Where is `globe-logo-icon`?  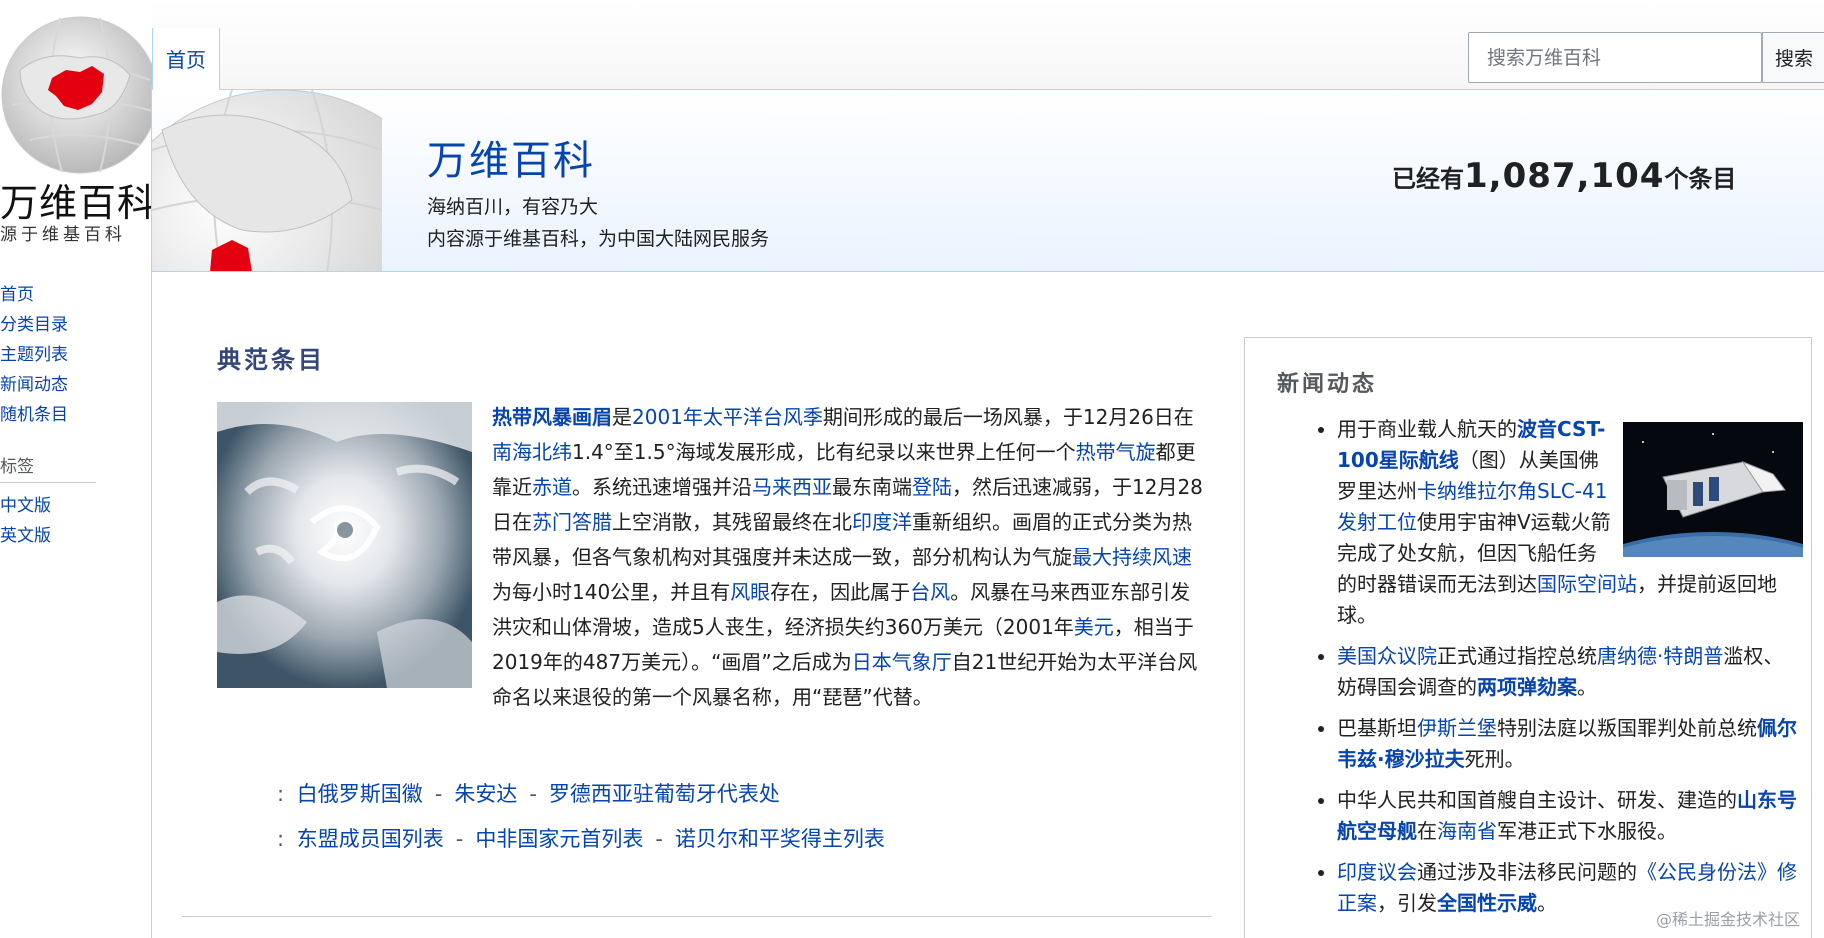 globe-logo-icon is located at coordinates (76, 95).